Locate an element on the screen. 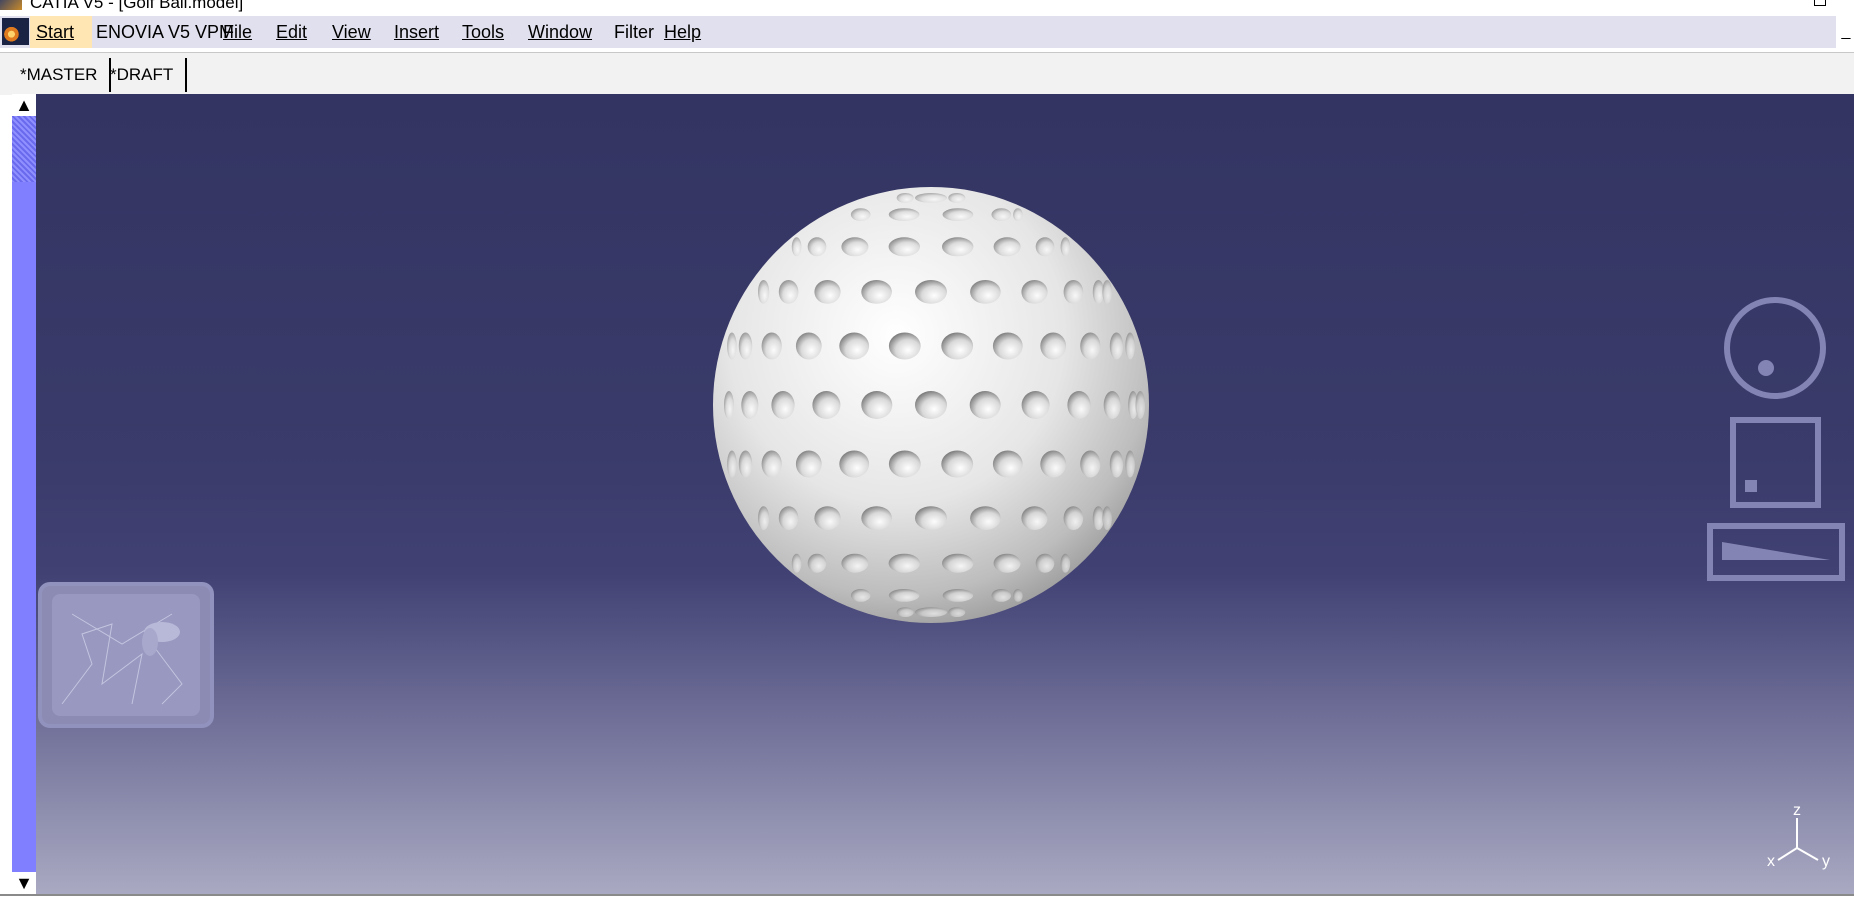 The image size is (1854, 912). tree-sketch-icon is located at coordinates (122, 659).